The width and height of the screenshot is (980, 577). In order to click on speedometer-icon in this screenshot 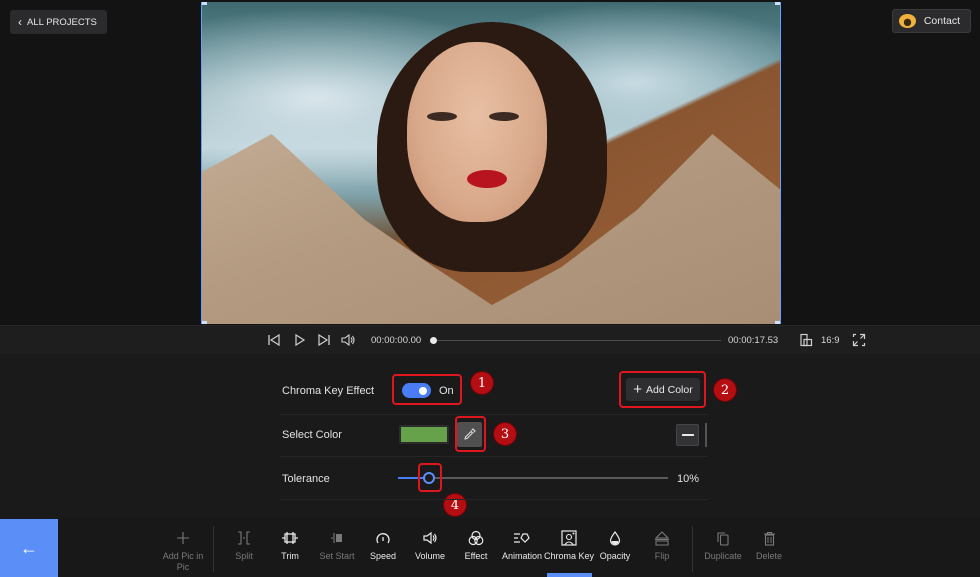, I will do `click(383, 538)`.